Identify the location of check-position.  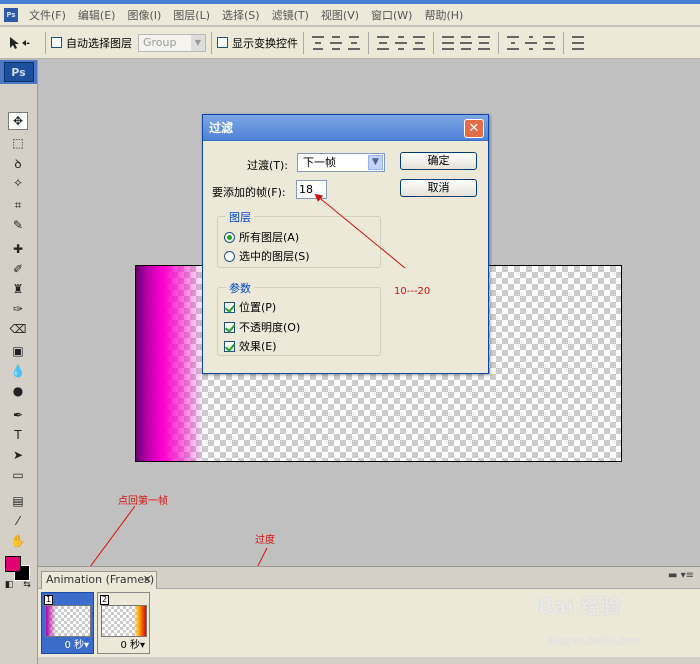
(229, 307).